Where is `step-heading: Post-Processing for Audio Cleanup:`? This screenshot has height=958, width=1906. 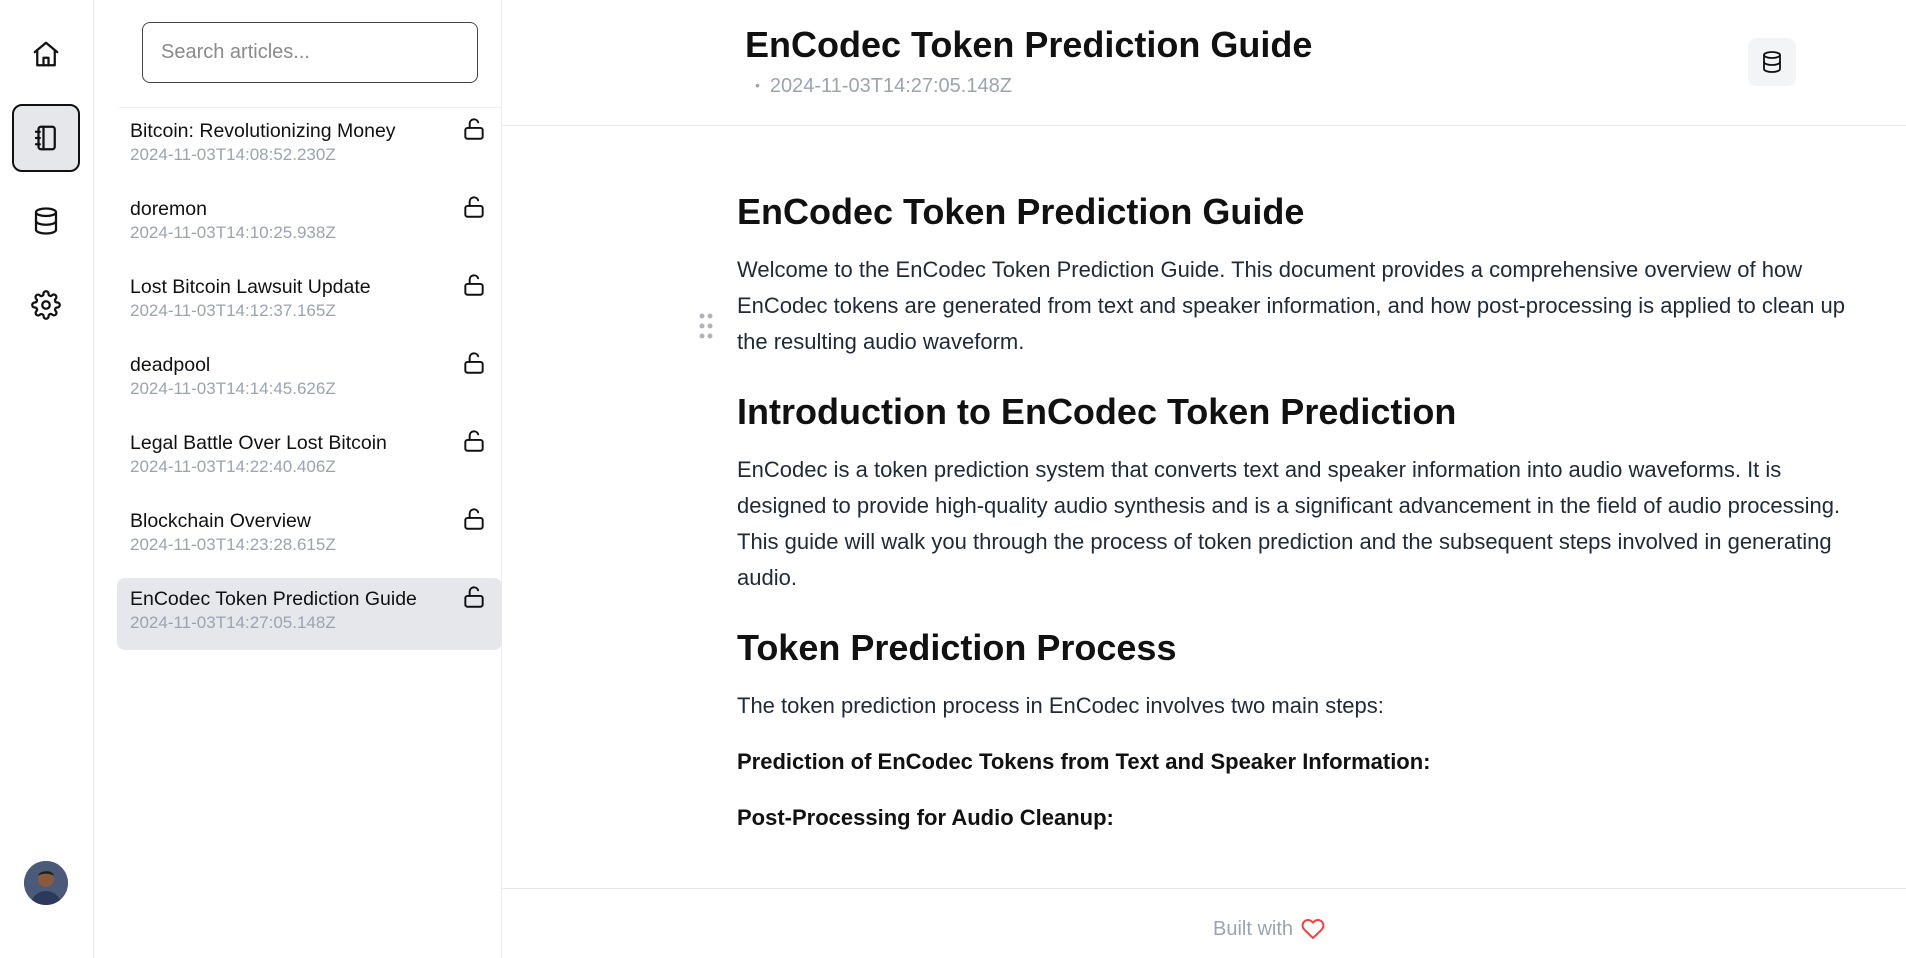 step-heading: Post-Processing for Audio Cleanup: is located at coordinates (925, 817).